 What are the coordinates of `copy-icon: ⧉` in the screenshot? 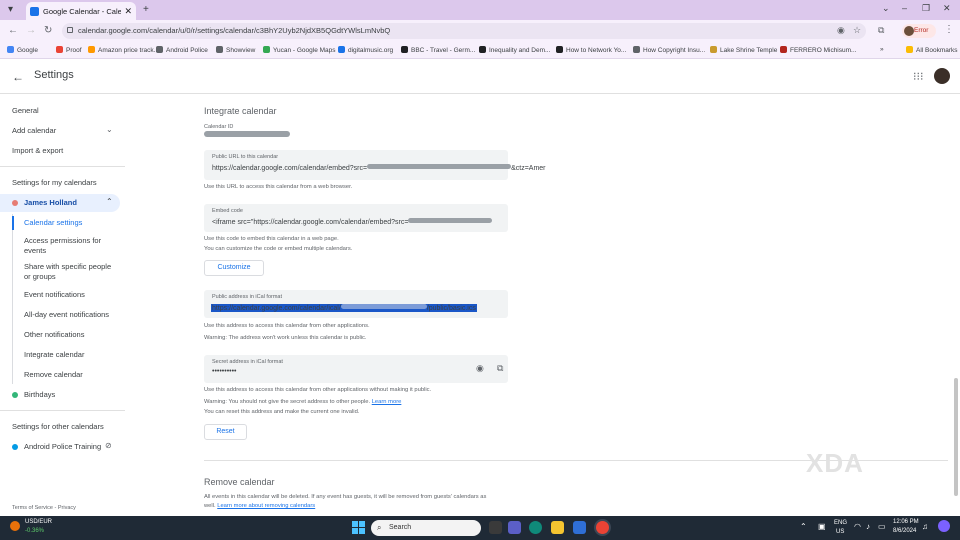 It's located at (500, 368).